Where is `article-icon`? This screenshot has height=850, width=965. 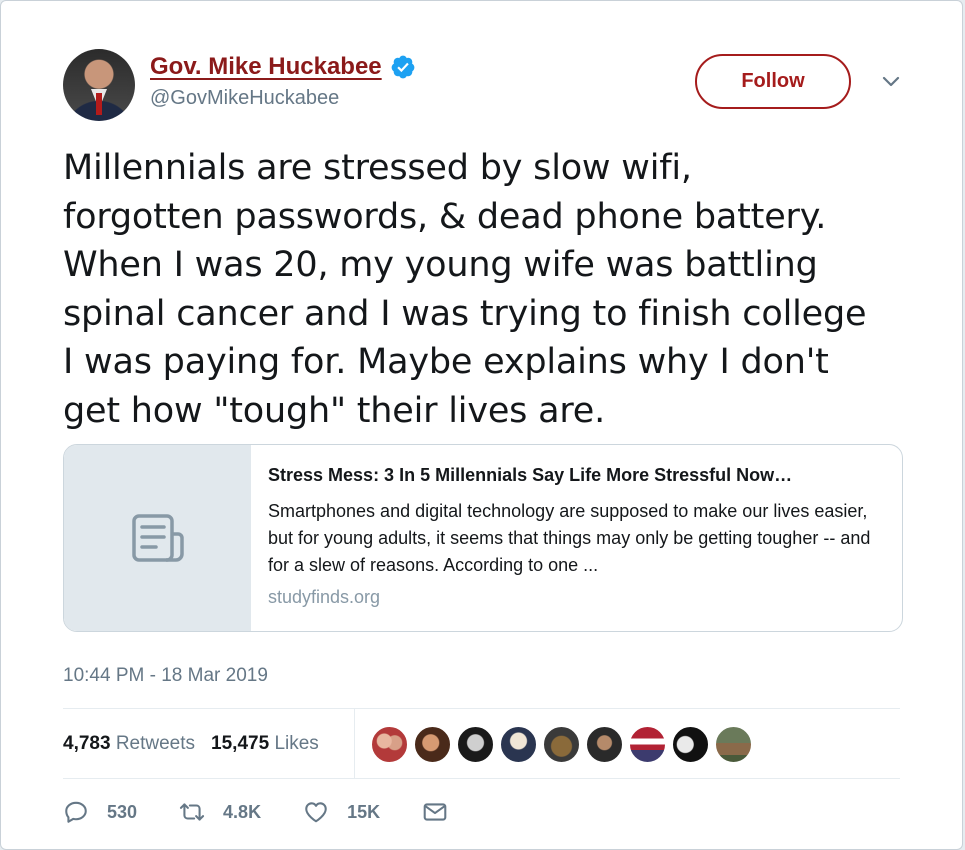
article-icon is located at coordinates (157, 538).